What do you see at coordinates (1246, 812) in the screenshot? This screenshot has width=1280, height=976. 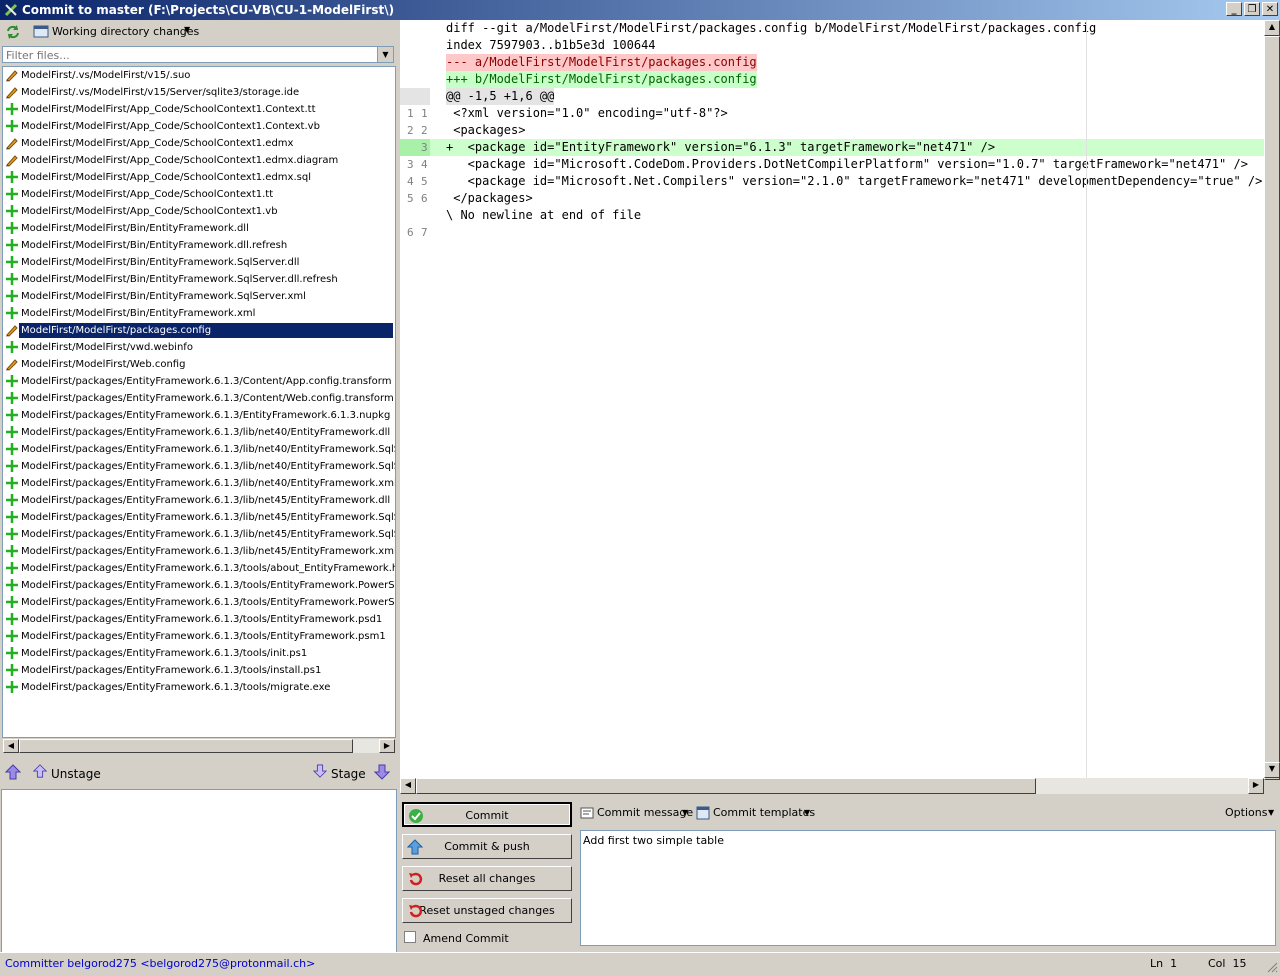 I see `options-menu: Options` at bounding box center [1246, 812].